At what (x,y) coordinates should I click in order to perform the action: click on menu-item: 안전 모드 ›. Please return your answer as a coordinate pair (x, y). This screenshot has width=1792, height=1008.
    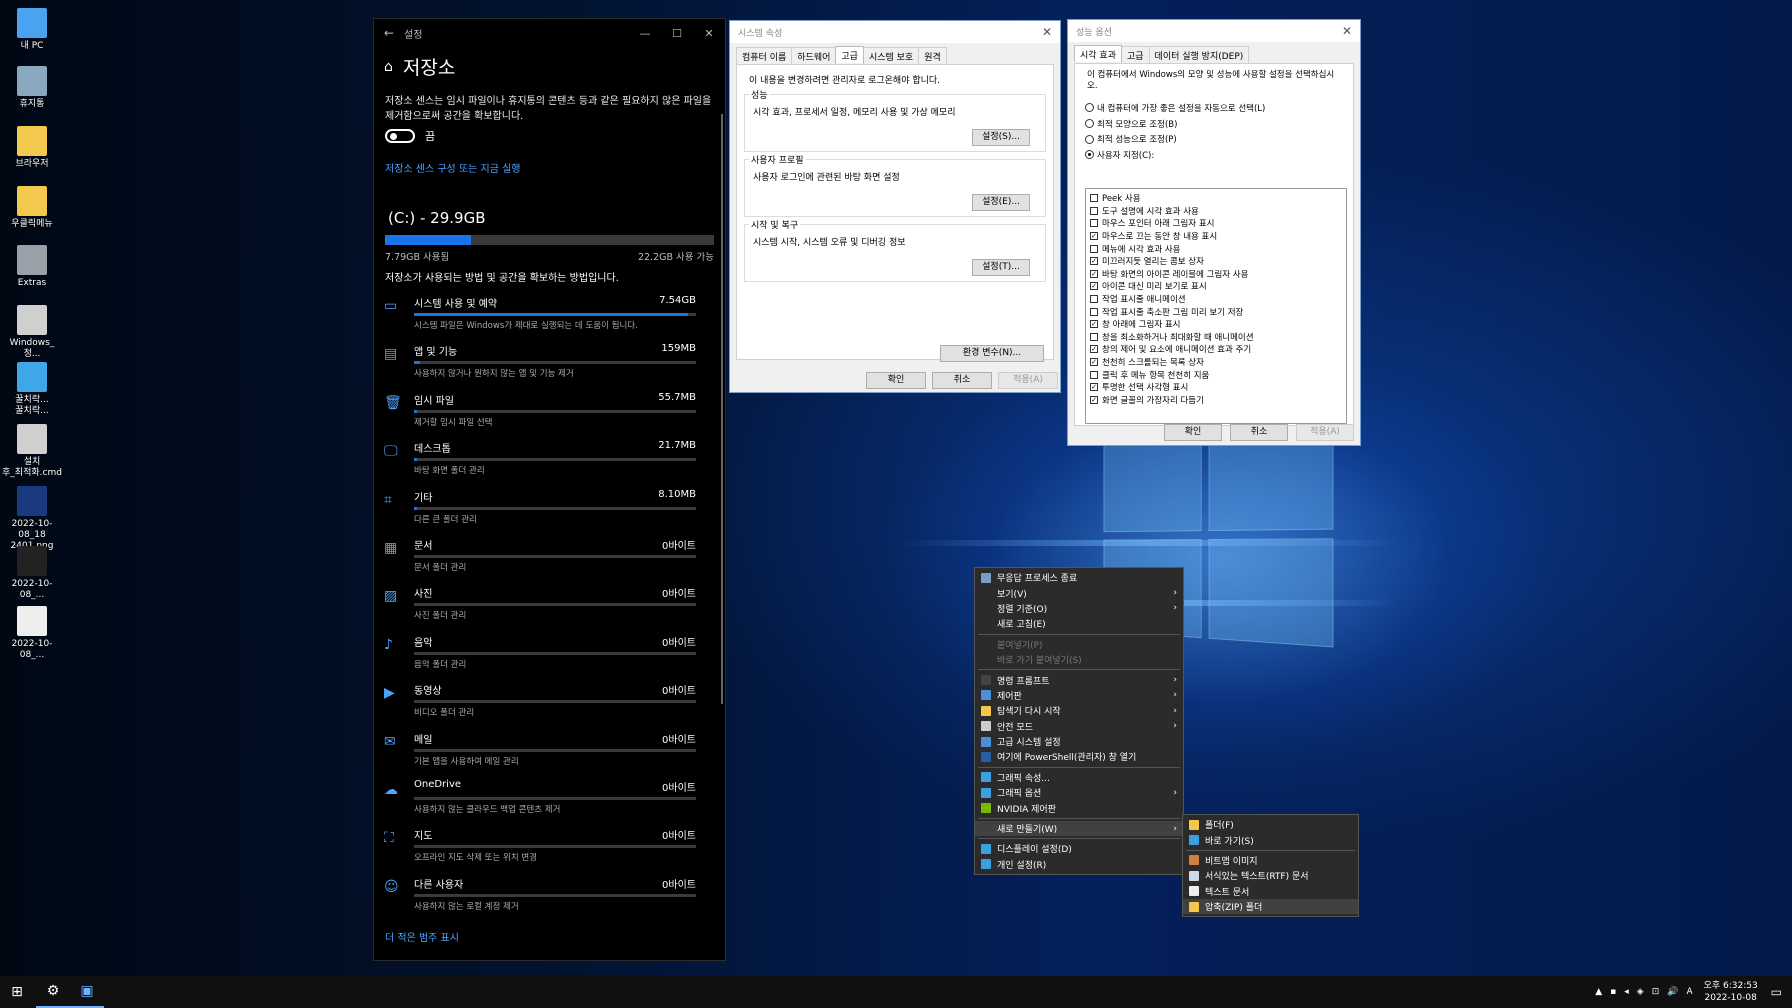
    Looking at the image, I should click on (1079, 726).